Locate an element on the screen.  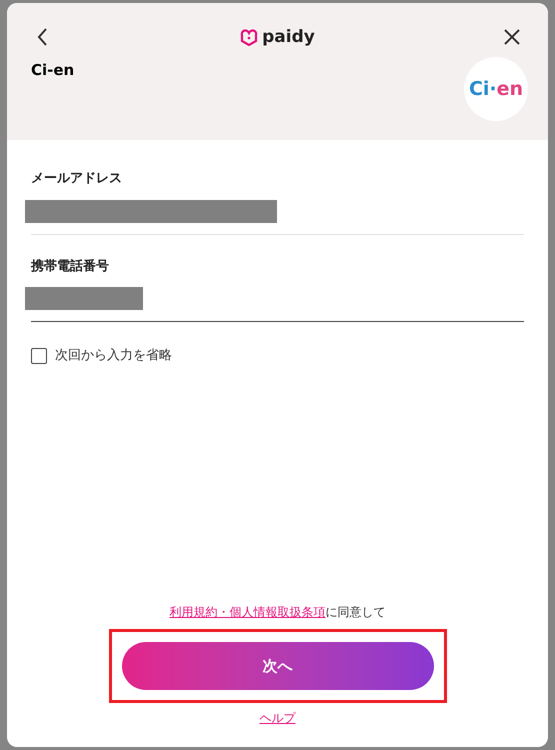
merchant-name: Ci-en is located at coordinates (52, 70).